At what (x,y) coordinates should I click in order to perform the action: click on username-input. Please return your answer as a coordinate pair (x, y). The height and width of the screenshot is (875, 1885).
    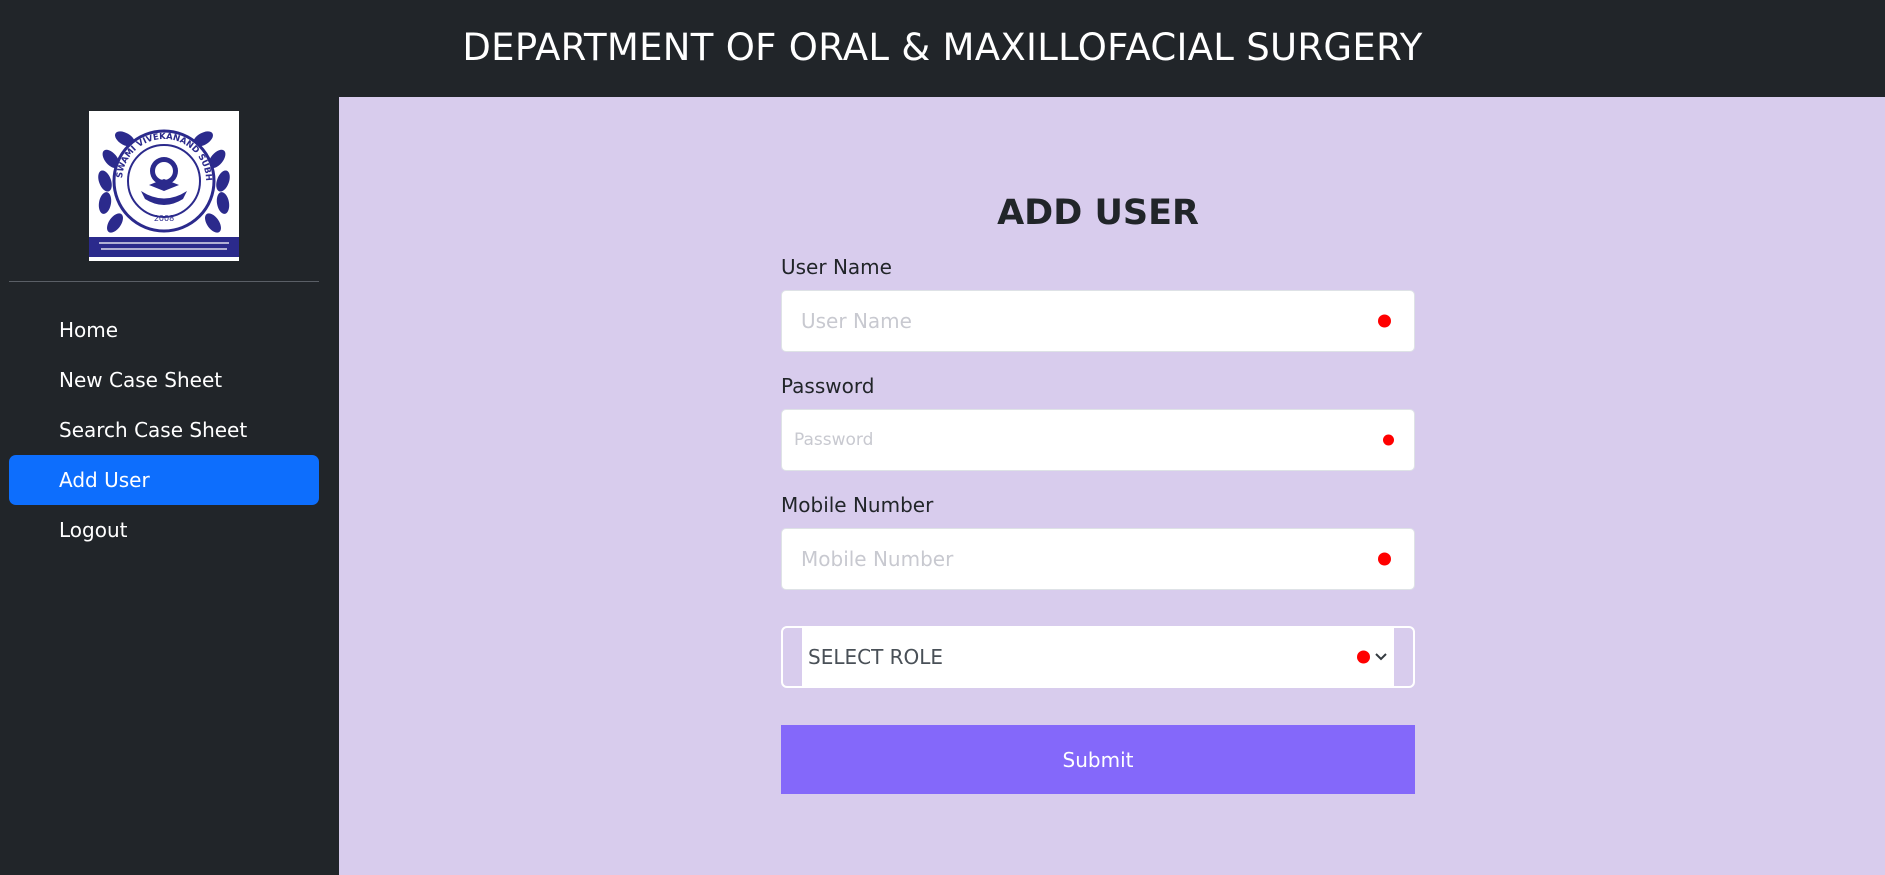
    Looking at the image, I should click on (1098, 321).